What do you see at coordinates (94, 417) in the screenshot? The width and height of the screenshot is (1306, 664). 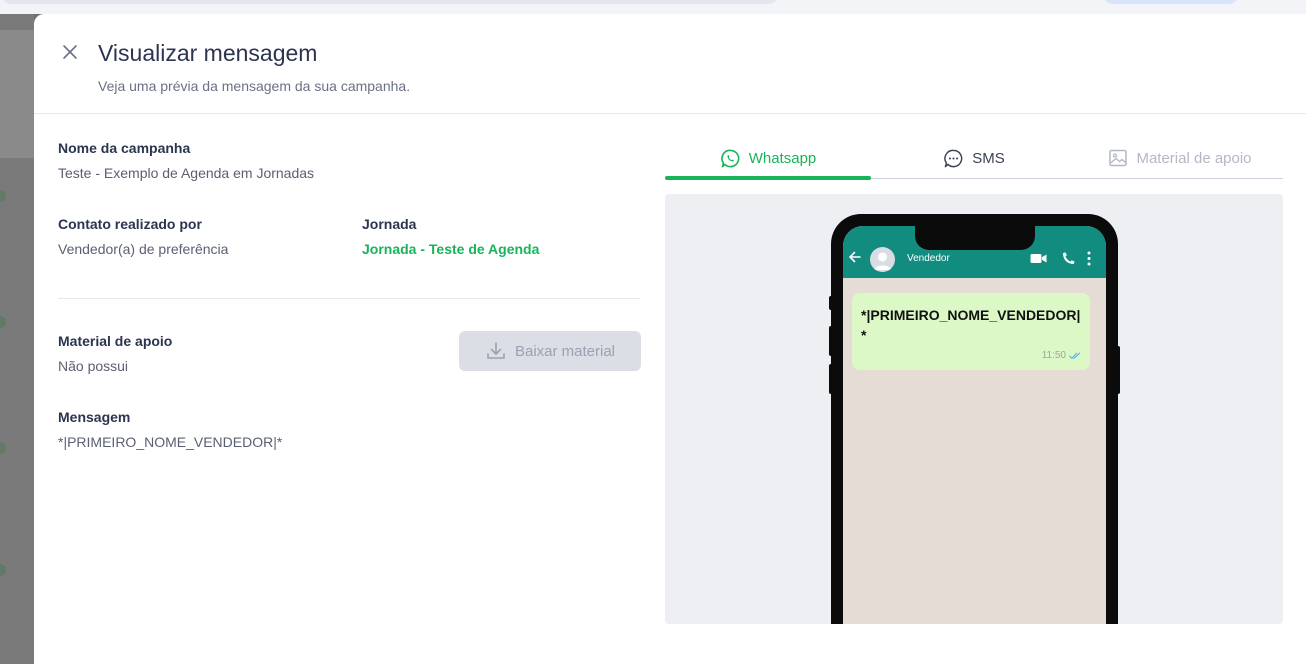 I see `message-label: Mensagem` at bounding box center [94, 417].